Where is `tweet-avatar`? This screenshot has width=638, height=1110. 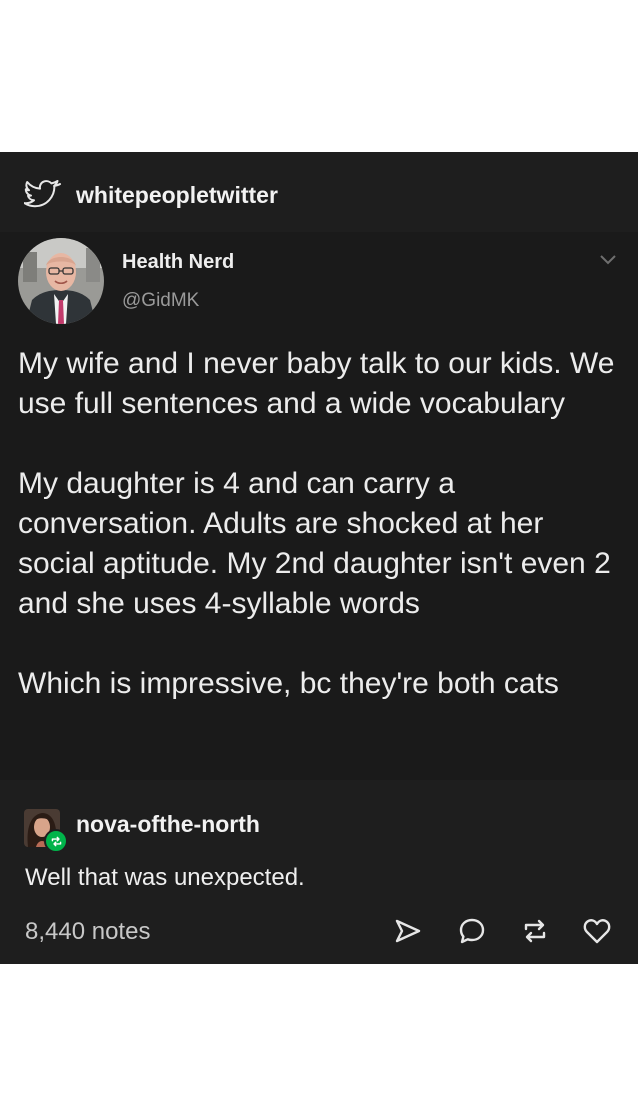 tweet-avatar is located at coordinates (61, 281).